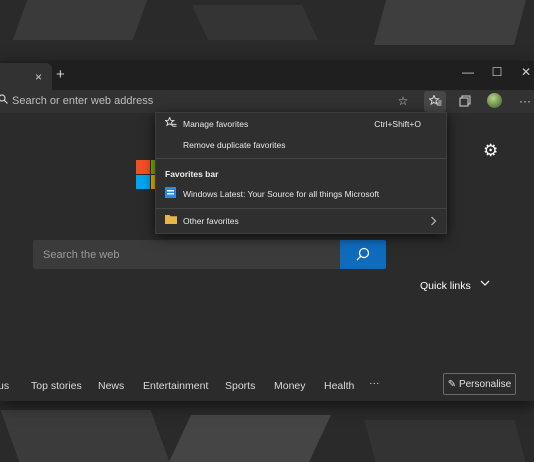  What do you see at coordinates (523, 75) in the screenshot?
I see `close-window-button: ✕` at bounding box center [523, 75].